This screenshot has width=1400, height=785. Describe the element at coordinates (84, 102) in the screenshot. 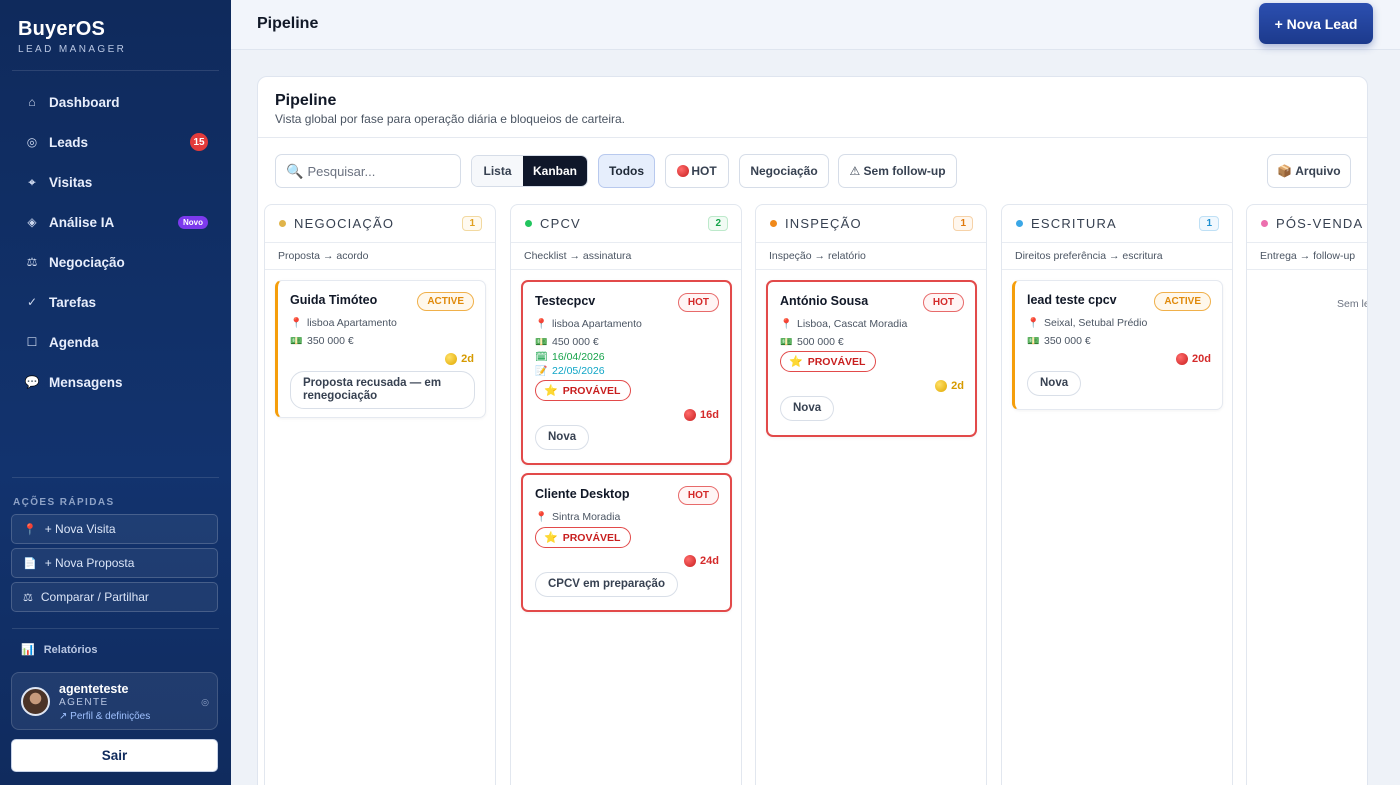

I see `nav-label: Dashboard` at that location.